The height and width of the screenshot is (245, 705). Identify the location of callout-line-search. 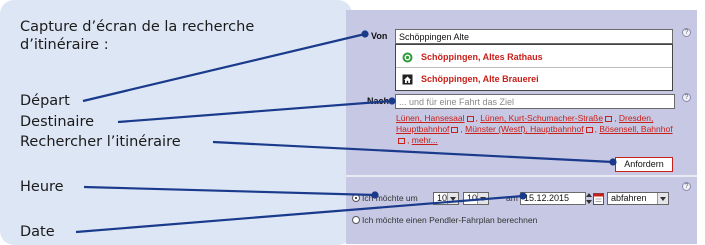
(413, 152).